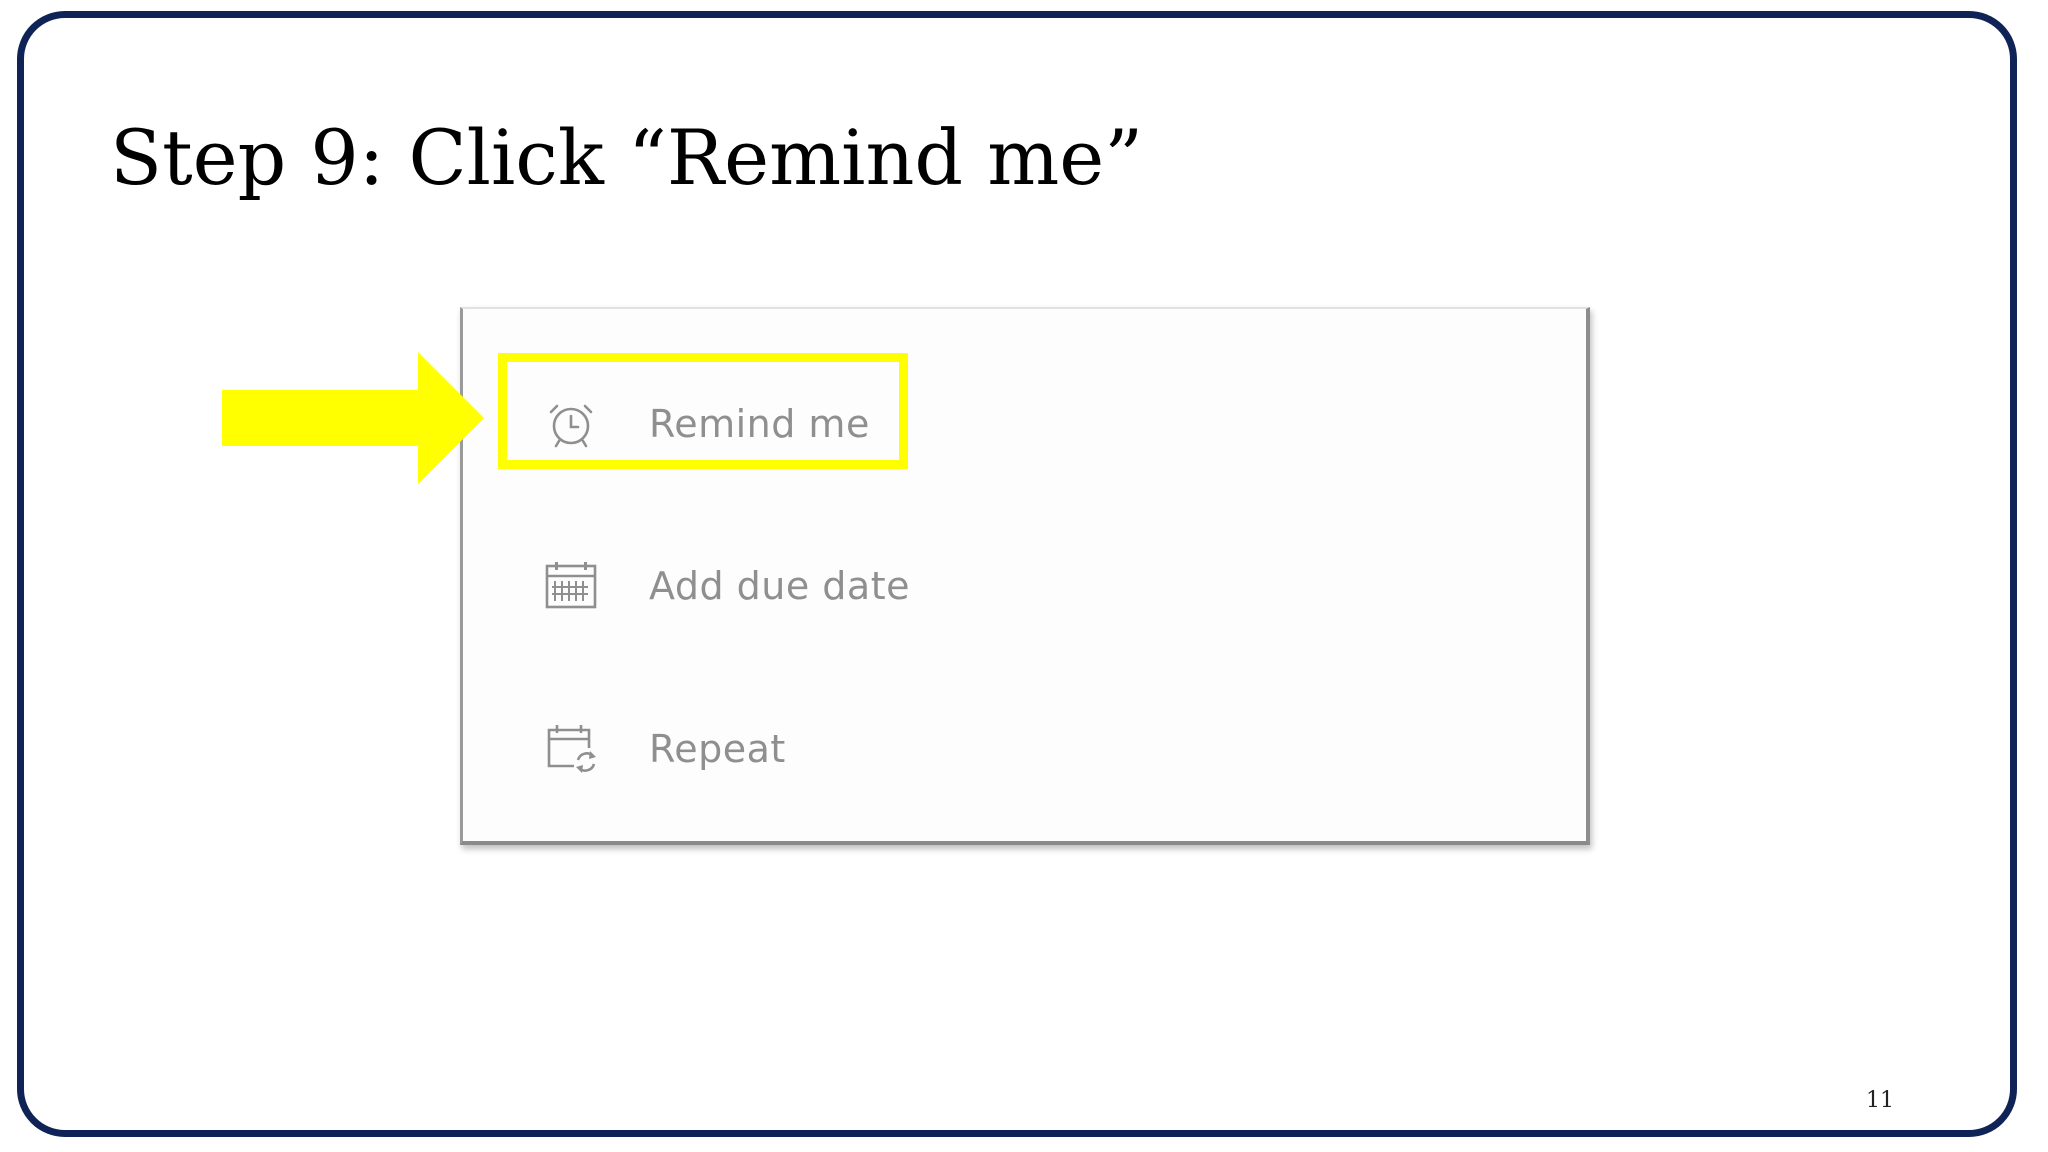 The width and height of the screenshot is (2048, 1152). What do you see at coordinates (571, 586) in the screenshot?
I see `calendar-icon` at bounding box center [571, 586].